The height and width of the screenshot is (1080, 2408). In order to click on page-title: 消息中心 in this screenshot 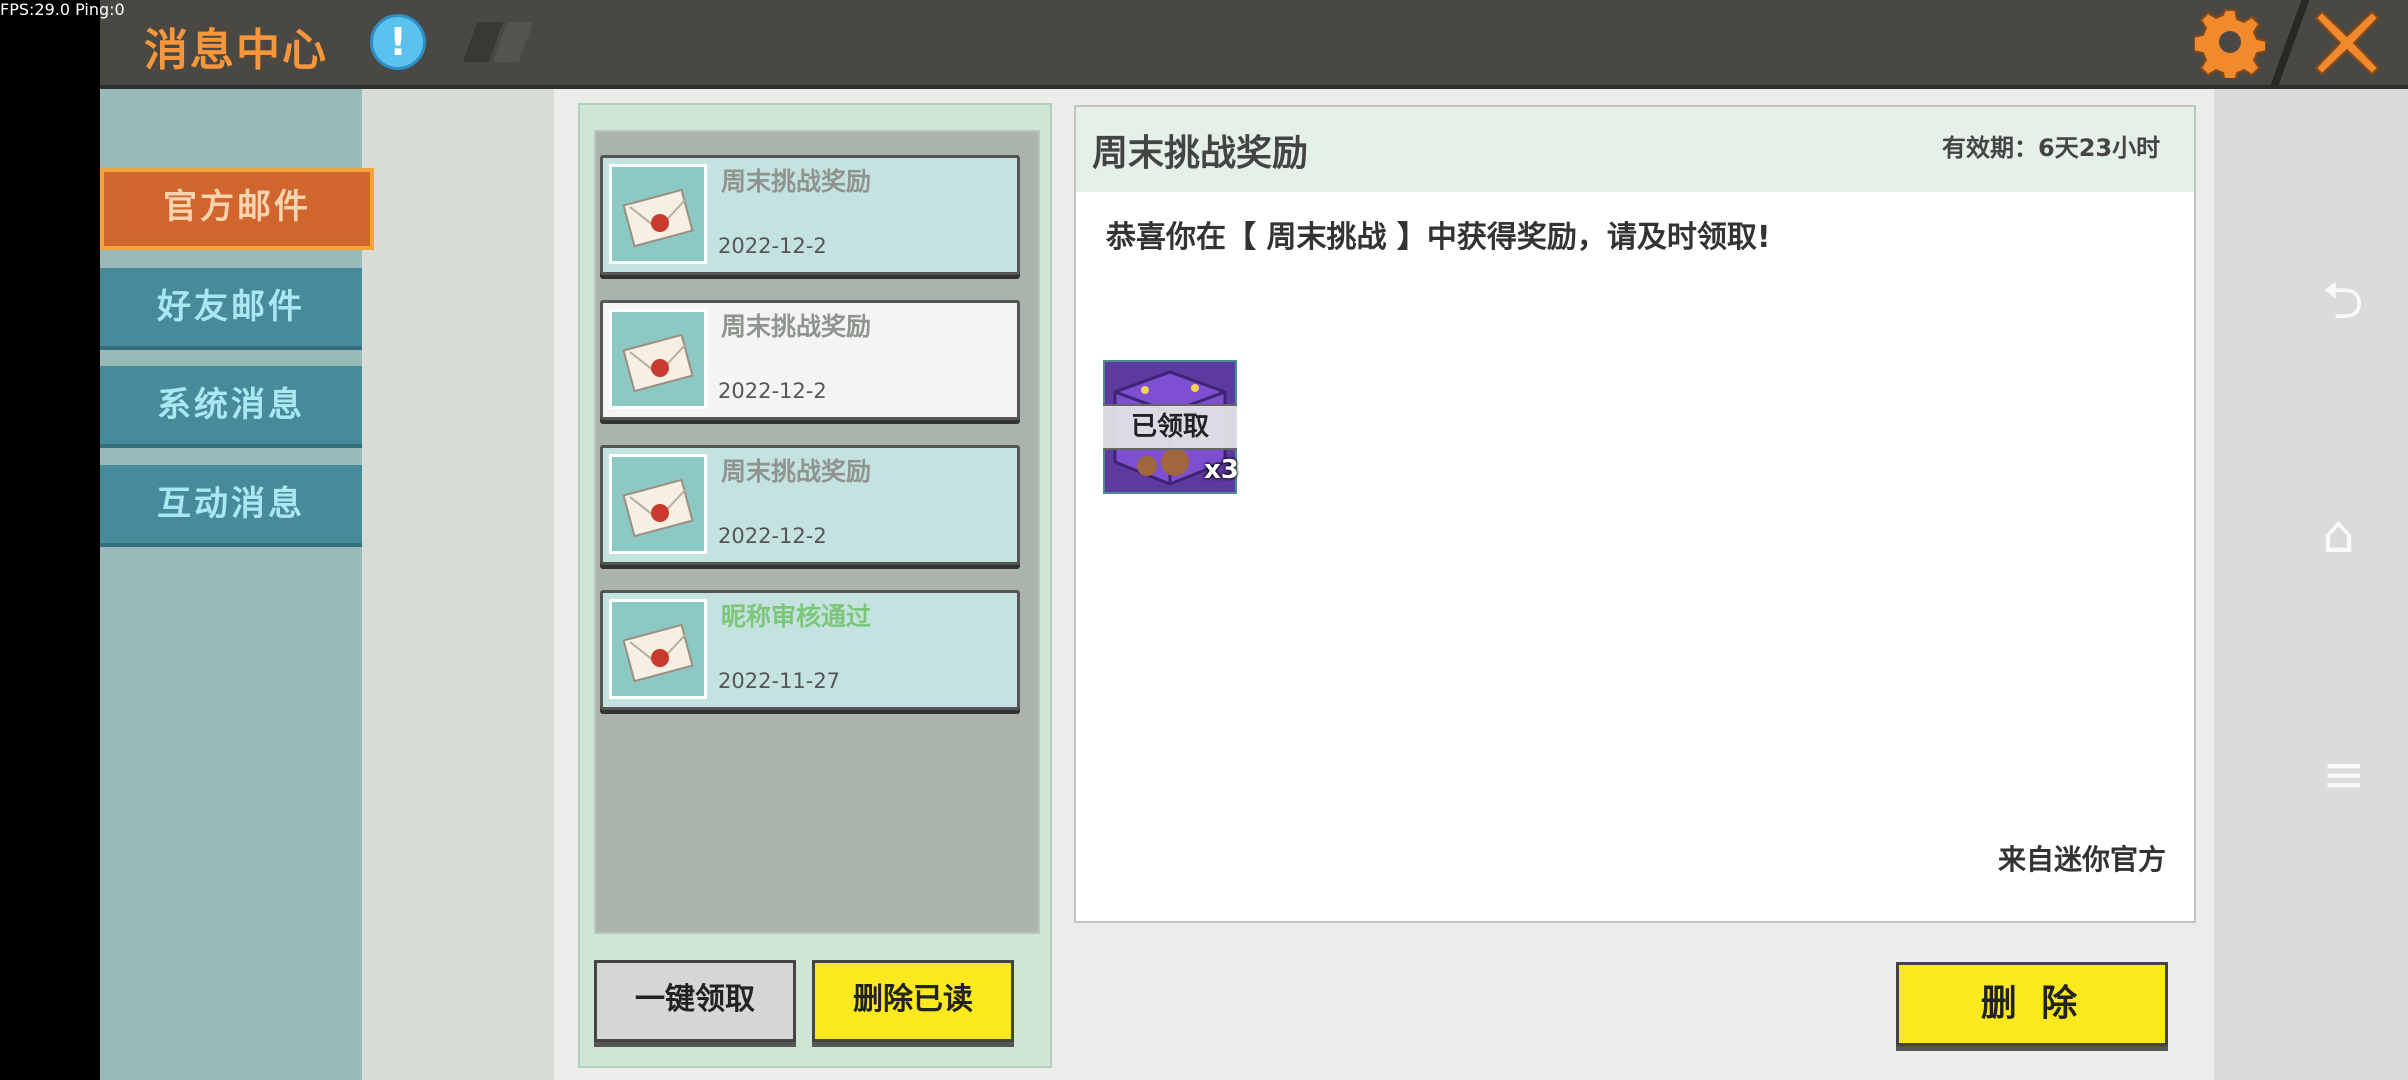, I will do `click(236, 50)`.